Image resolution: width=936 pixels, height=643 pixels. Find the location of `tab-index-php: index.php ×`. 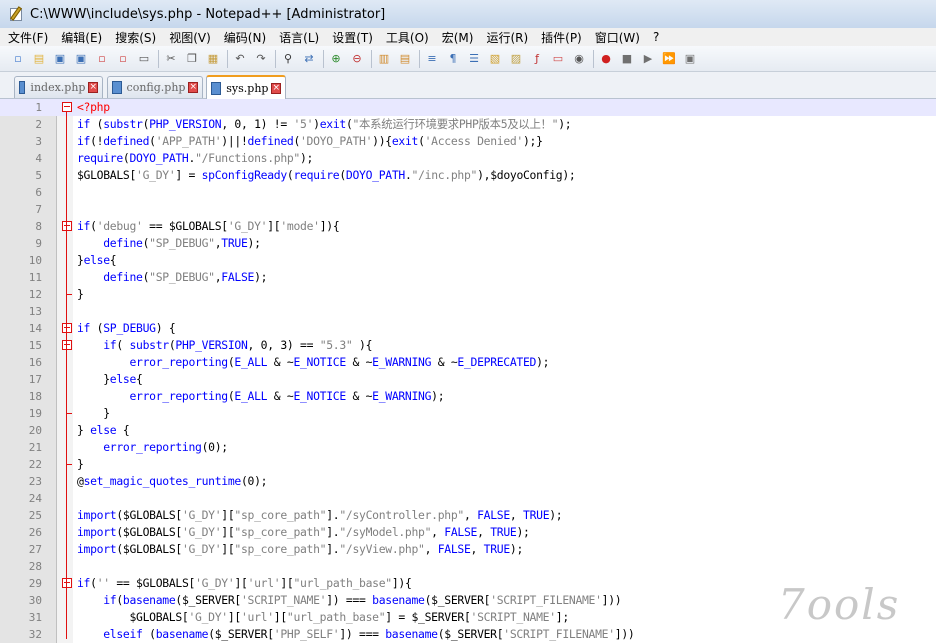

tab-index-php: index.php × is located at coordinates (58, 87).